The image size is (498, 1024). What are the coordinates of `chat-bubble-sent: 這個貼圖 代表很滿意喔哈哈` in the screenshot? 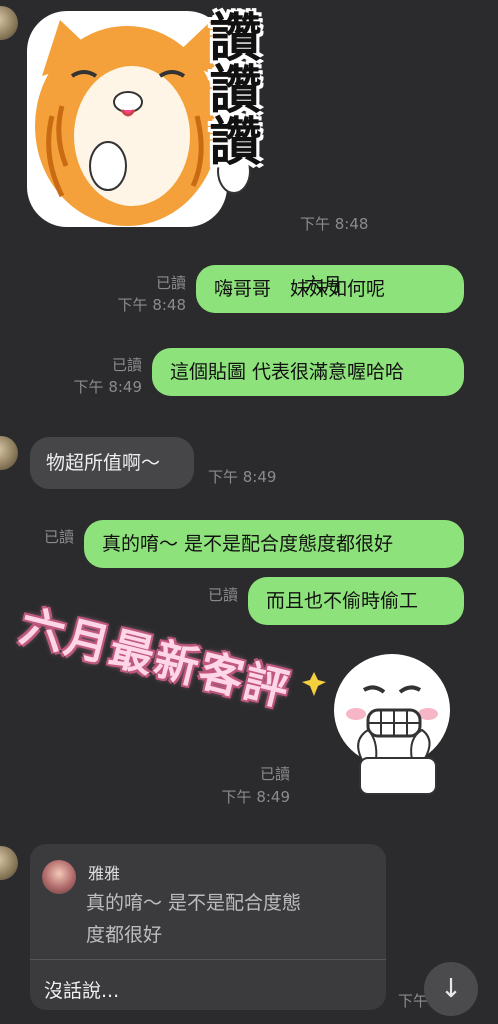 It's located at (308, 372).